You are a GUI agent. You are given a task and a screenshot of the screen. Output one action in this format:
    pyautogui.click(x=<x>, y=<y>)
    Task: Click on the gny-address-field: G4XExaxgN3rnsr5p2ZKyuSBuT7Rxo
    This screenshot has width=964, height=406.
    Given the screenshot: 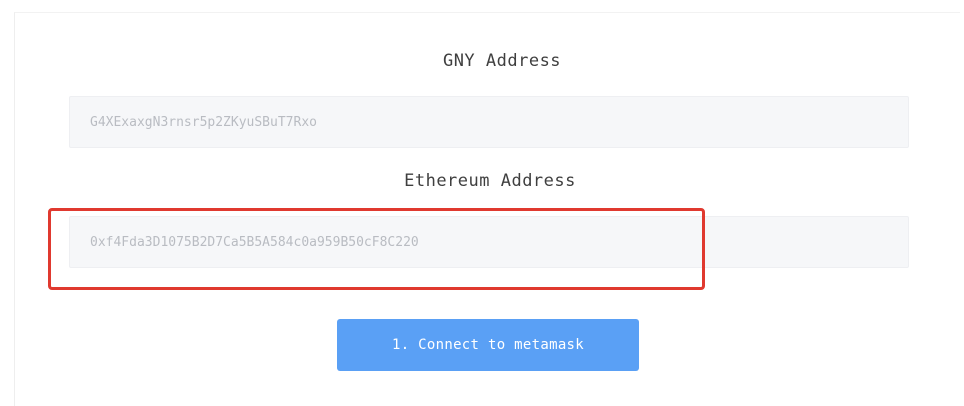 What is the action you would take?
    pyautogui.click(x=489, y=122)
    